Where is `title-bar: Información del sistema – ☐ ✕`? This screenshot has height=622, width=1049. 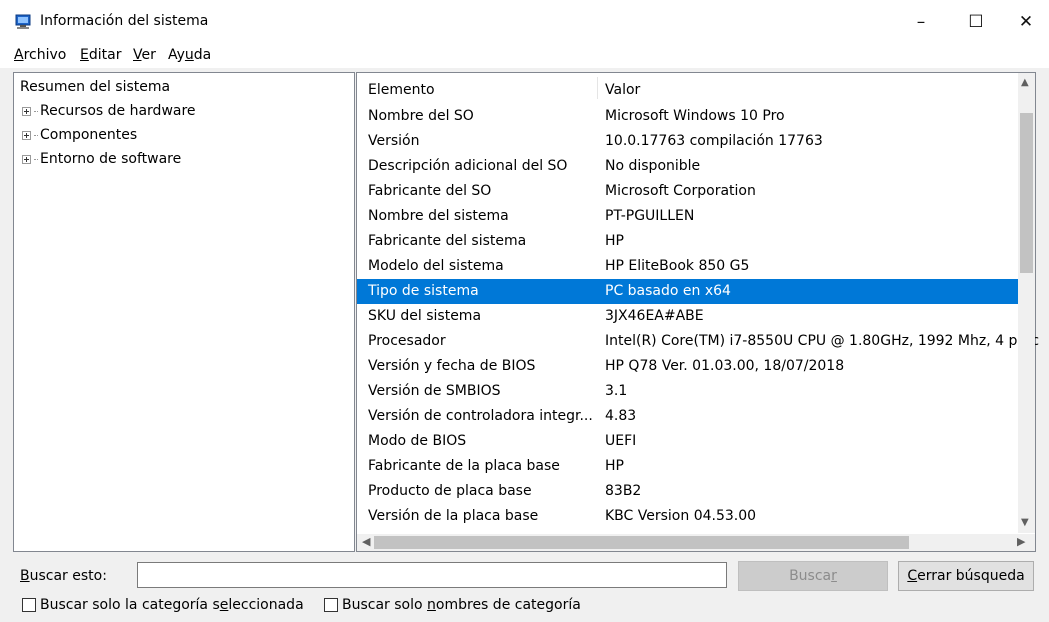 title-bar: Información del sistema – ☐ ✕ is located at coordinates (524, 22).